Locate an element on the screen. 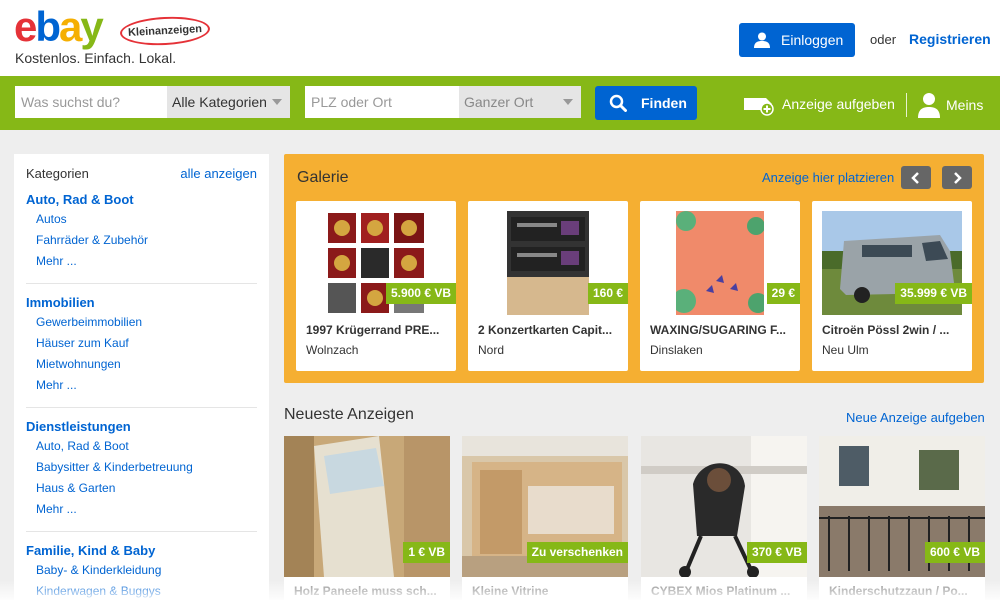  gallery-prev-button is located at coordinates (916, 177).